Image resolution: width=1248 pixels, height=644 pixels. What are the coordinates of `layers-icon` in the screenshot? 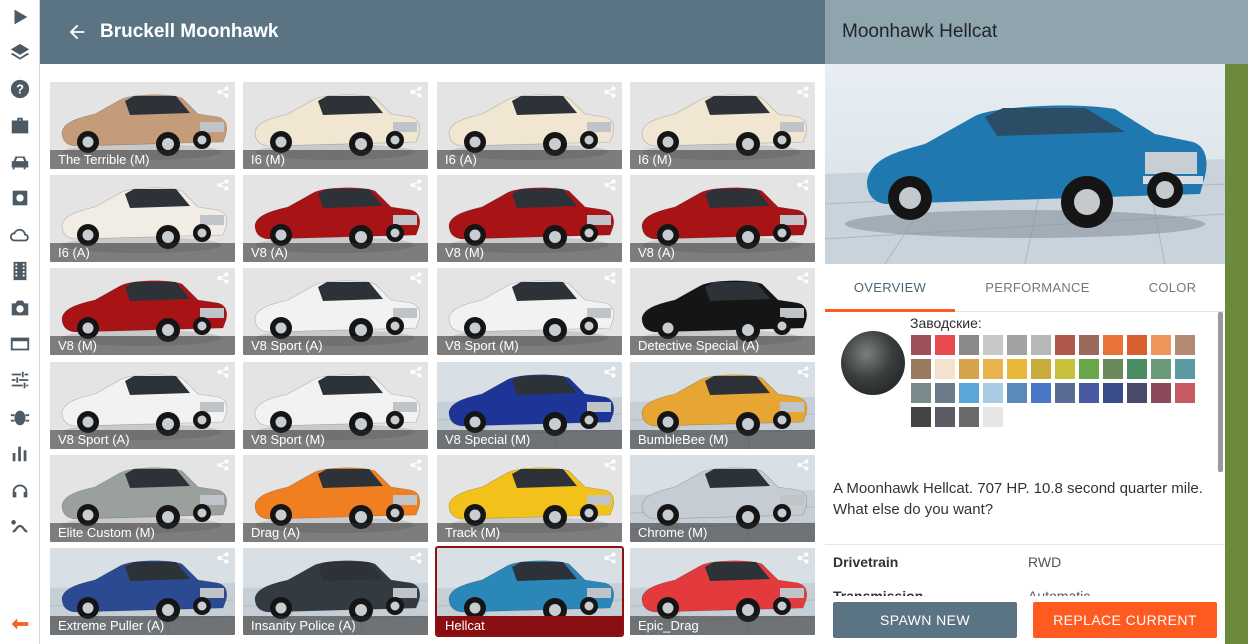 It's located at (20, 53).